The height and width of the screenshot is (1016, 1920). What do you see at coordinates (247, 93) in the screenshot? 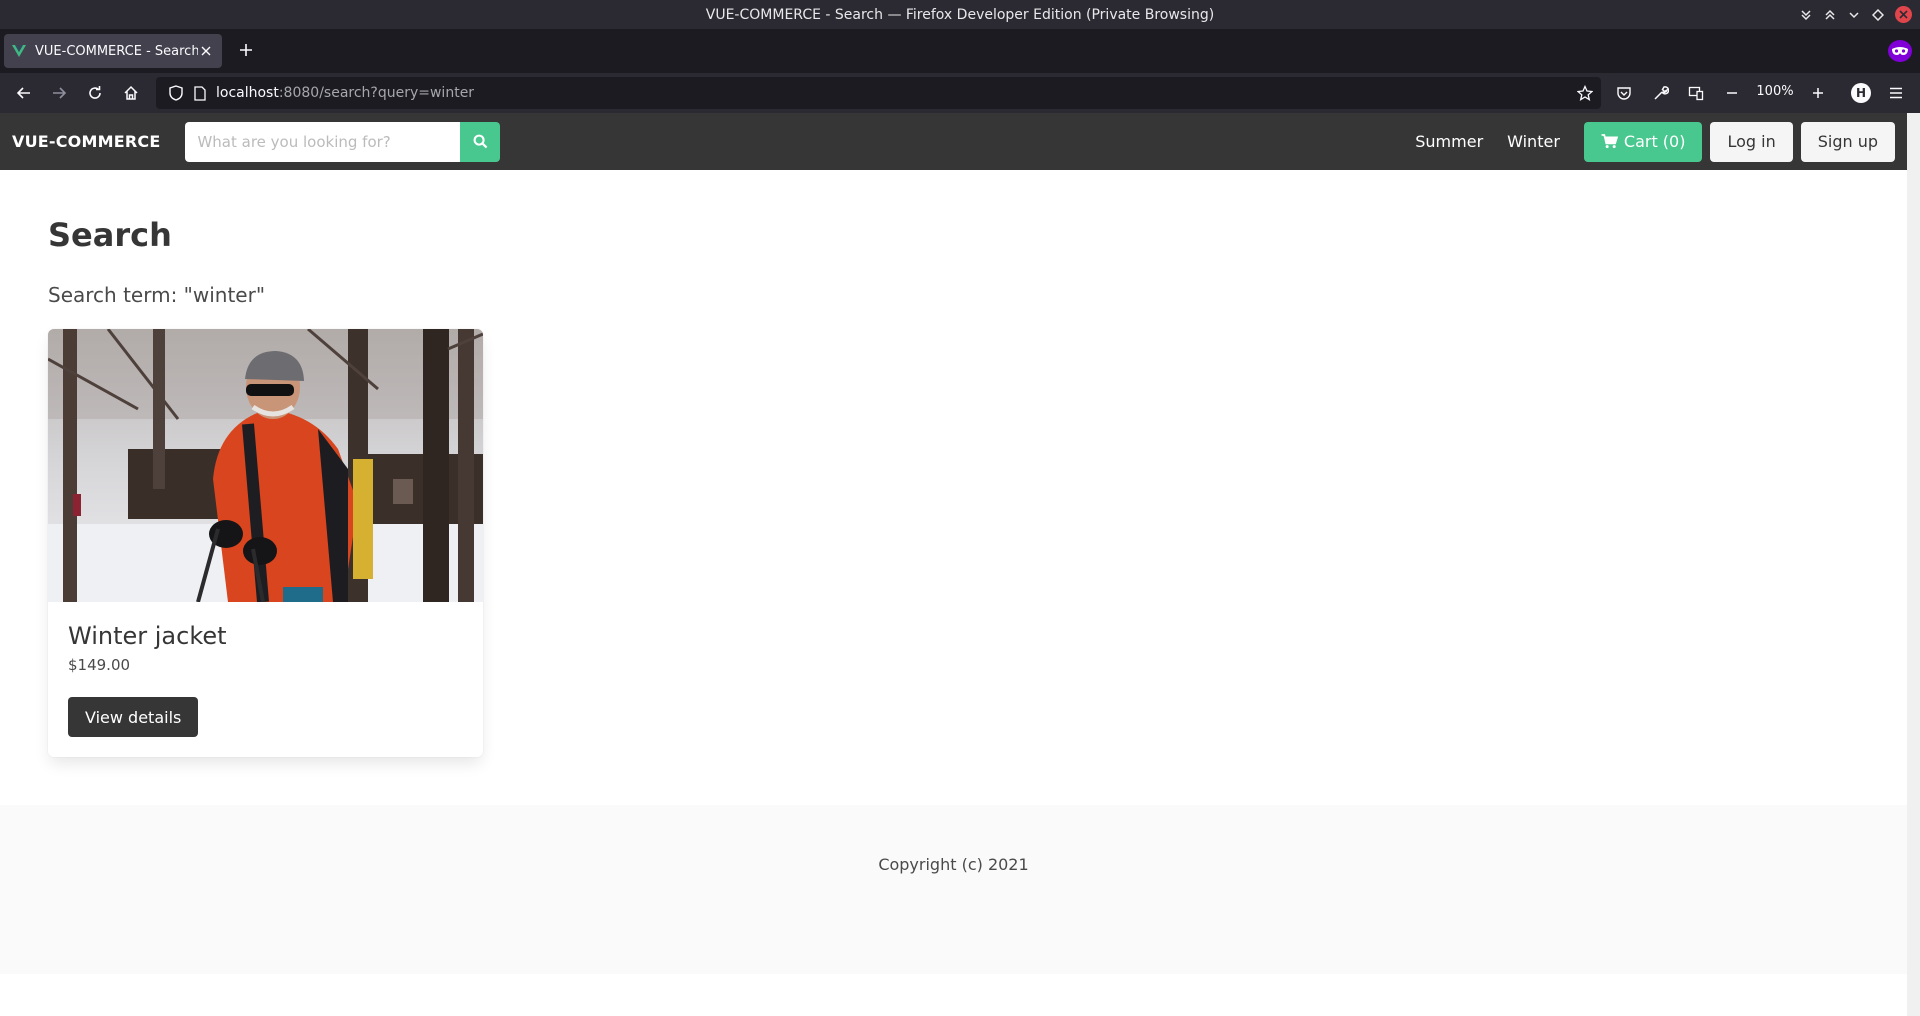
I see `url-host: localhost` at bounding box center [247, 93].